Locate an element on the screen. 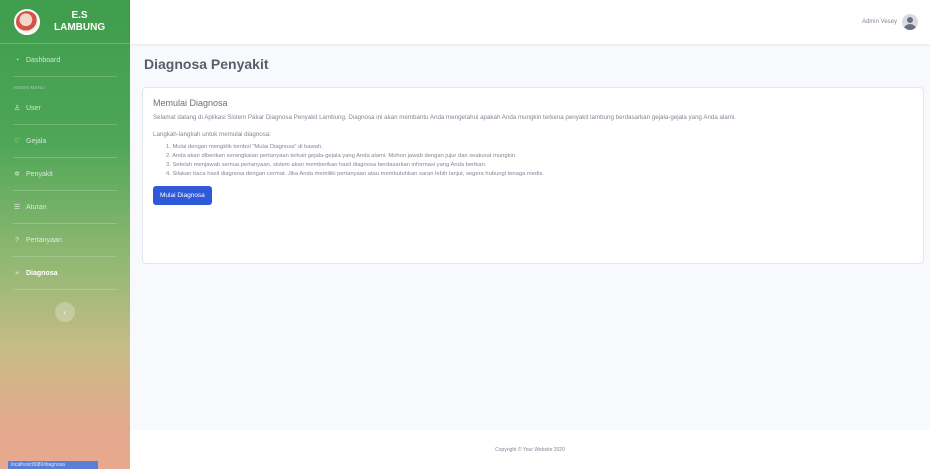 This screenshot has height=469, width=930. sidebar-item-penyakit: ✲ Penyakit is located at coordinates (65, 174).